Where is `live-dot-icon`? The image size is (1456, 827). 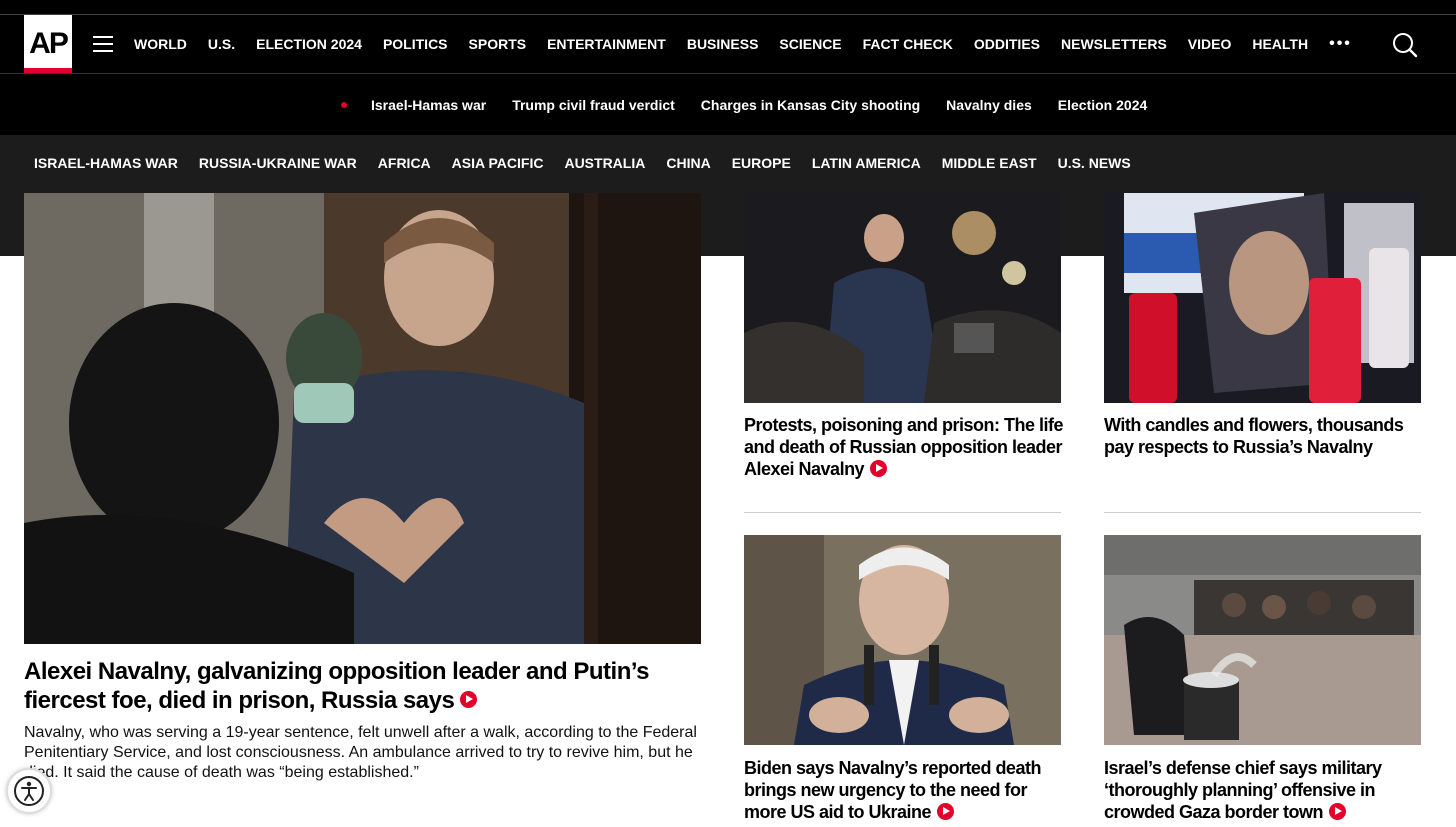 live-dot-icon is located at coordinates (344, 105).